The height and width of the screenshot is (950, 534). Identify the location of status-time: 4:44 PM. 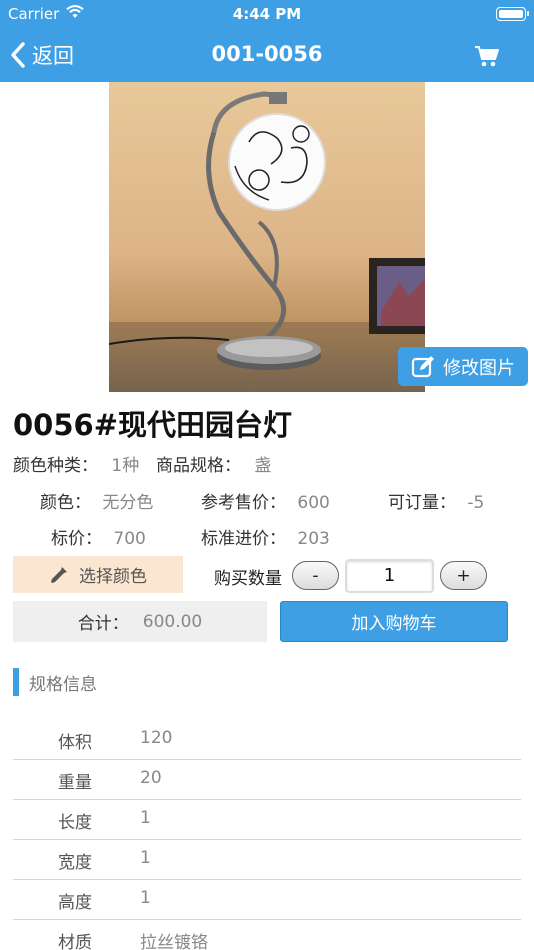
(267, 14).